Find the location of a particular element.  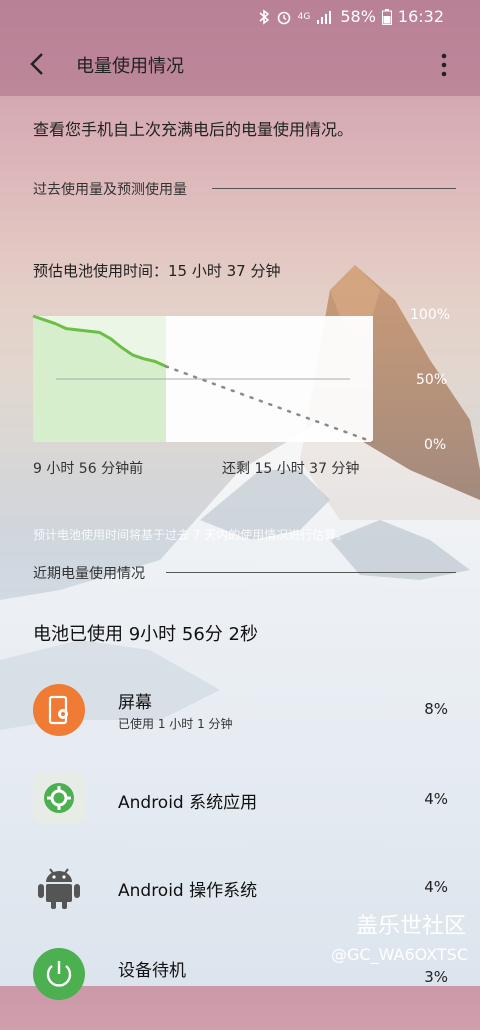

app-usage-duration: 已使用 1 小时 1 分钟 is located at coordinates (175, 724).